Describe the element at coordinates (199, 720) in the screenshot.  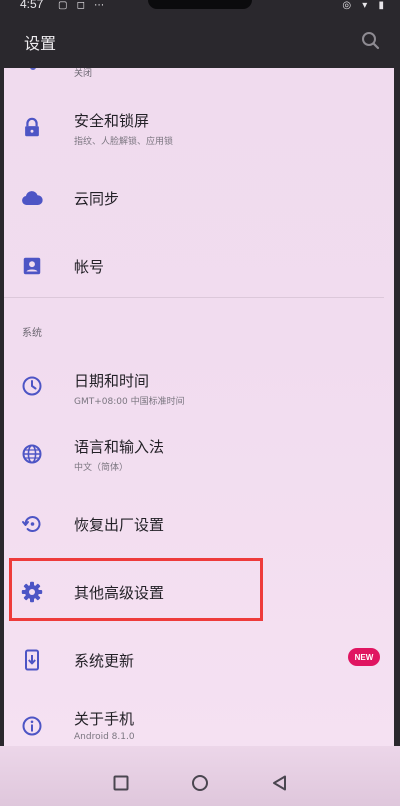
I see `settings-item-about-phone: 关于手机 Android 8.1.0` at that location.